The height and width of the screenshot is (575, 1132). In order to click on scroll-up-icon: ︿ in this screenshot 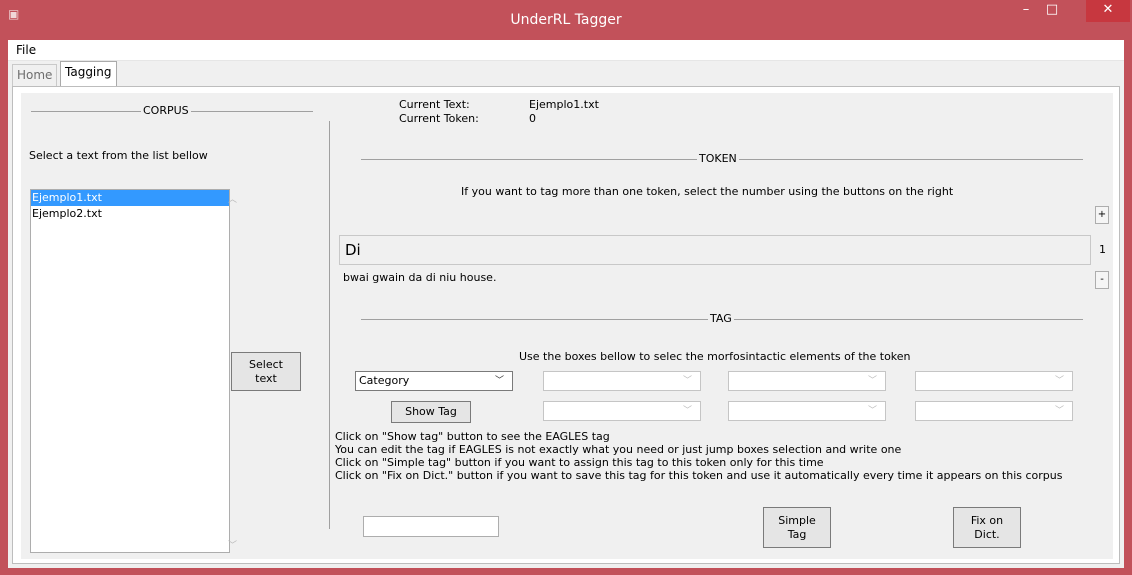, I will do `click(232, 198)`.